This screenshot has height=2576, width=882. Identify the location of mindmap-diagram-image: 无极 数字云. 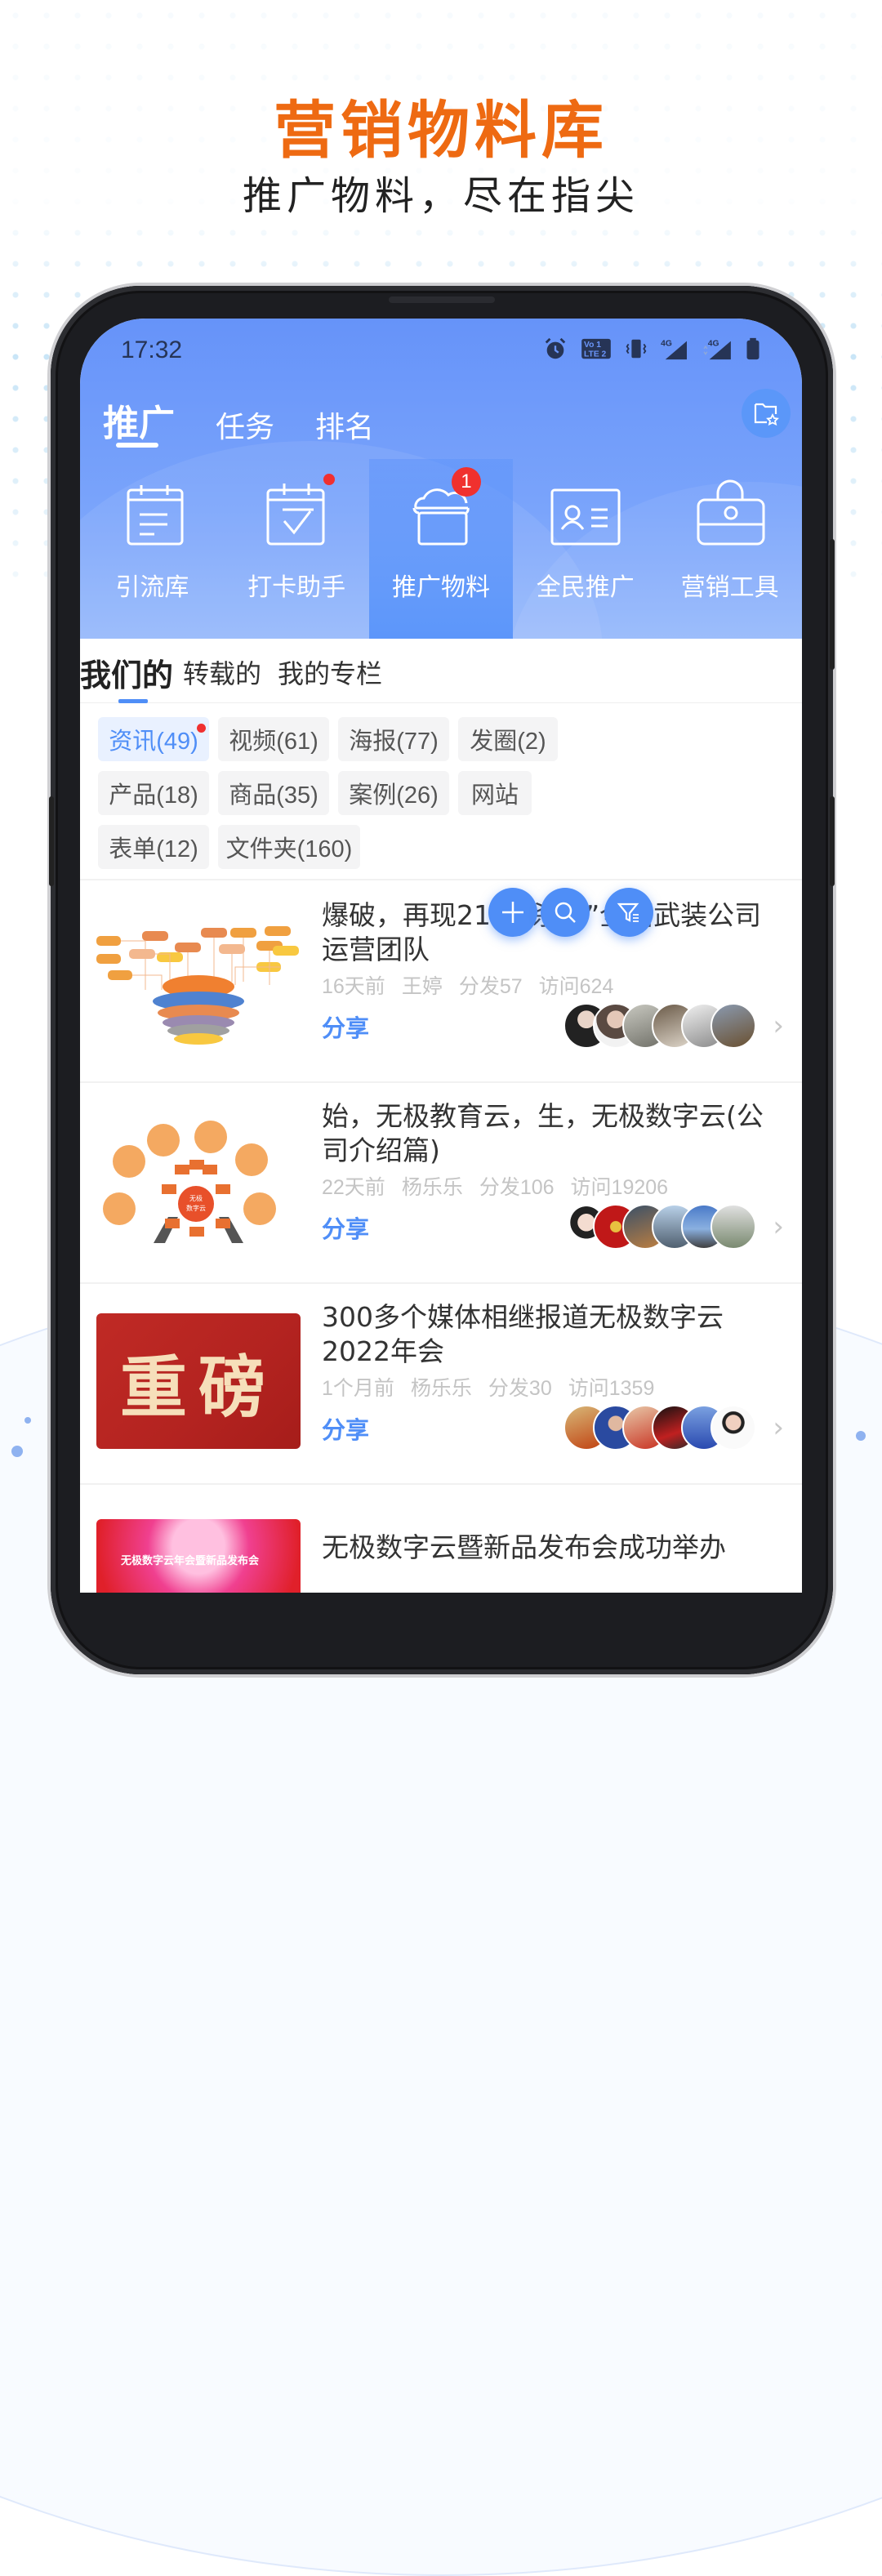
(189, 1182).